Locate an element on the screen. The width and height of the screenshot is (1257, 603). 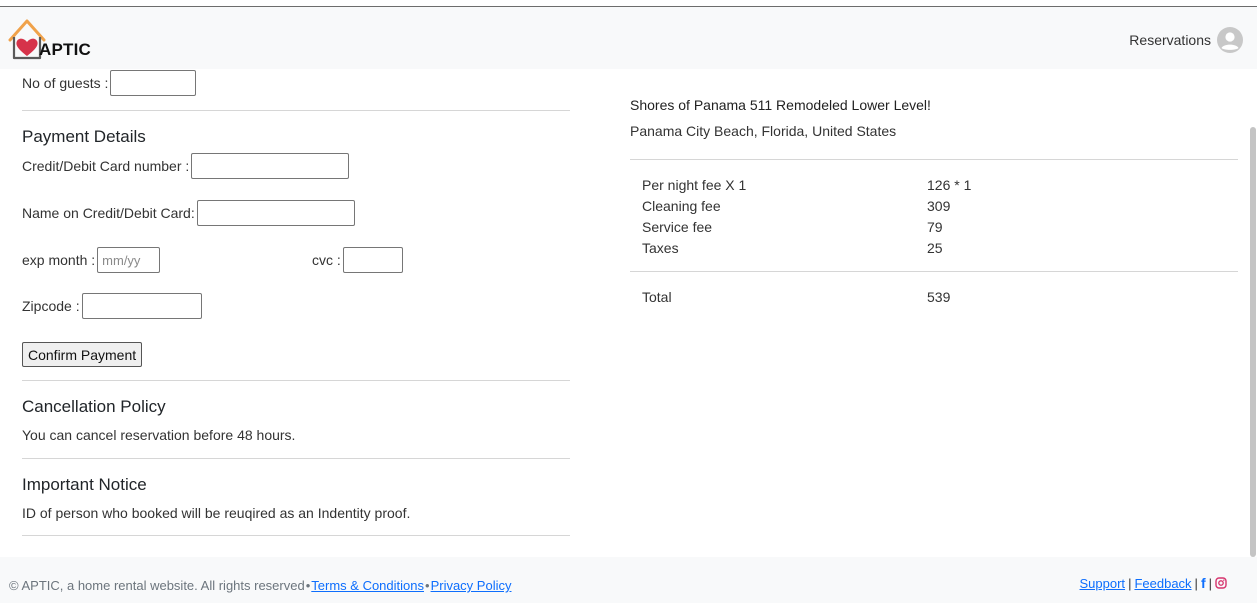
payment-details-heading: Payment Details is located at coordinates (84, 136).